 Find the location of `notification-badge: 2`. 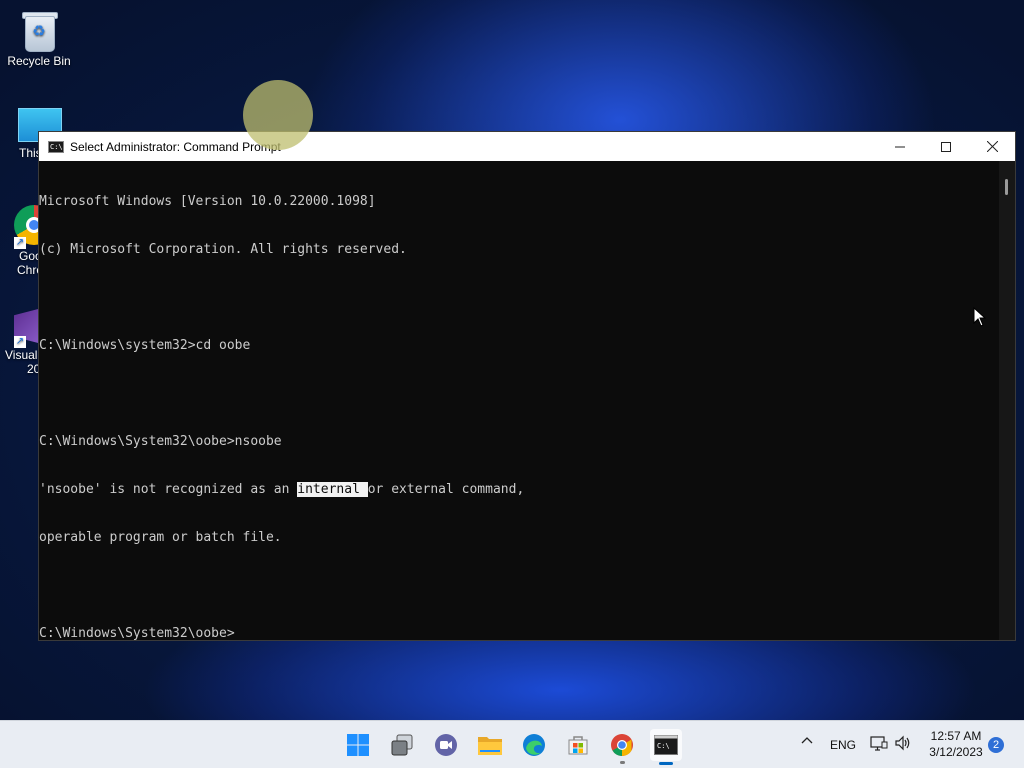

notification-badge: 2 is located at coordinates (996, 745).